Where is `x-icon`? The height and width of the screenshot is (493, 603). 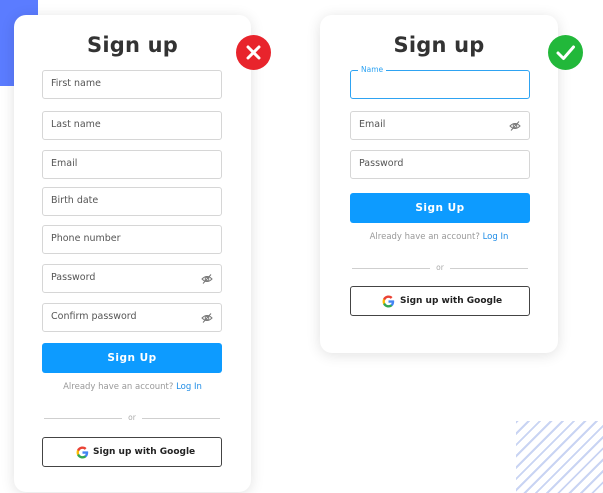 x-icon is located at coordinates (253, 52).